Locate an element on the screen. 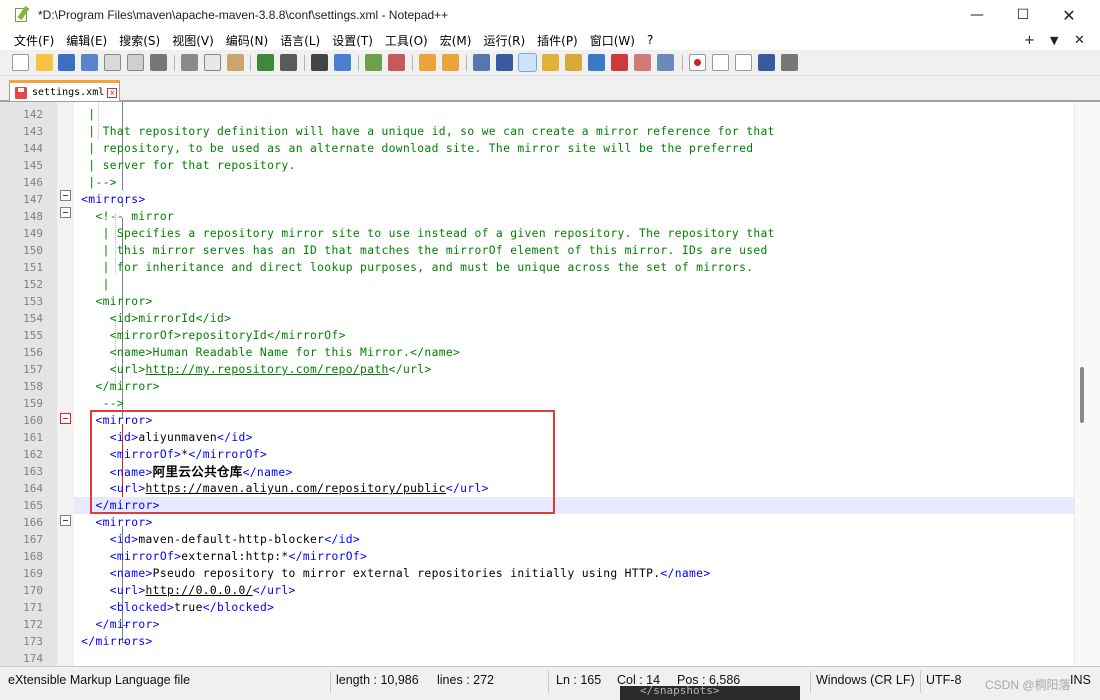  paste-icon is located at coordinates (235, 62).